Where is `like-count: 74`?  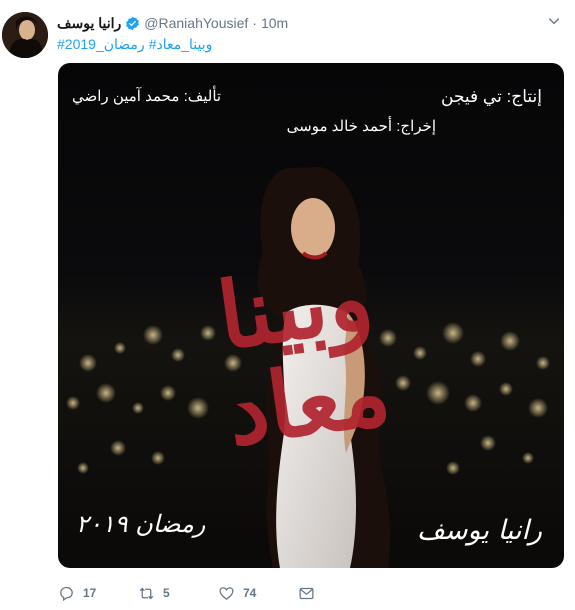 like-count: 74 is located at coordinates (250, 593).